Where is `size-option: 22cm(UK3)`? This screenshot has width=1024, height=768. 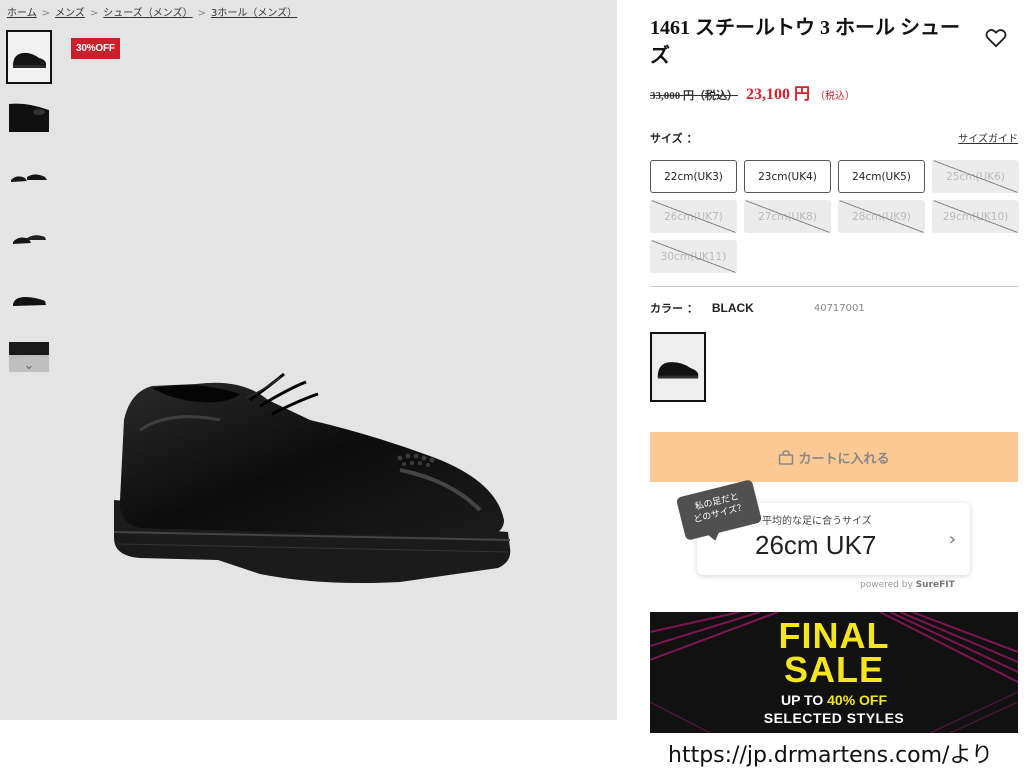
size-option: 22cm(UK3) is located at coordinates (693, 176).